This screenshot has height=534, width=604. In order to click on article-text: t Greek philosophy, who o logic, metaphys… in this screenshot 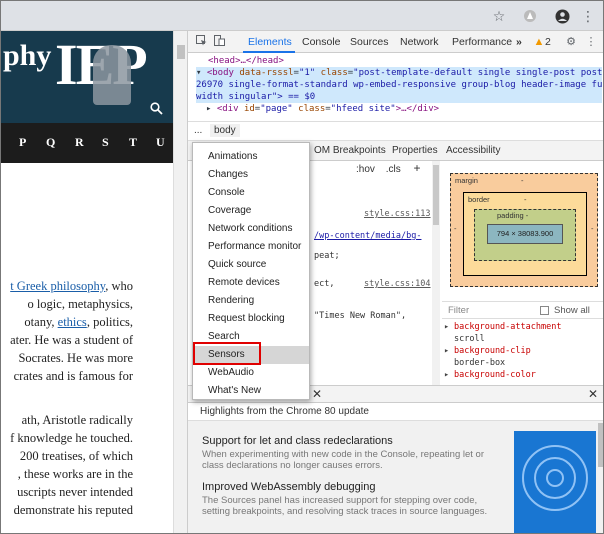, I will do `click(69, 398)`.